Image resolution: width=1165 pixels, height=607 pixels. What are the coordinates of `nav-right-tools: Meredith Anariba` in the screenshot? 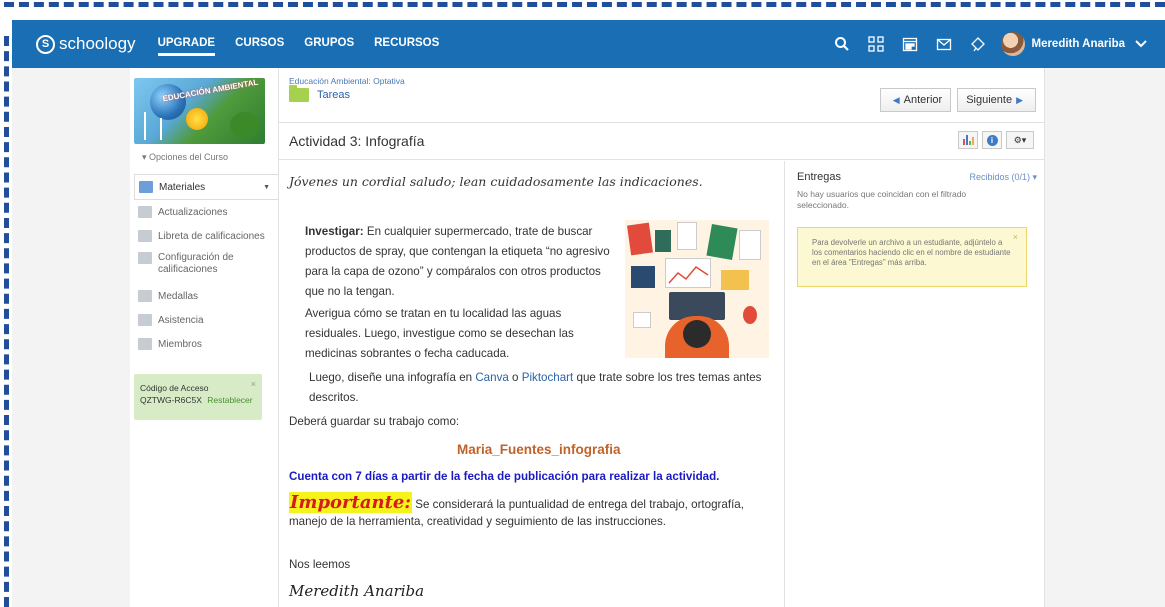 It's located at (995, 44).